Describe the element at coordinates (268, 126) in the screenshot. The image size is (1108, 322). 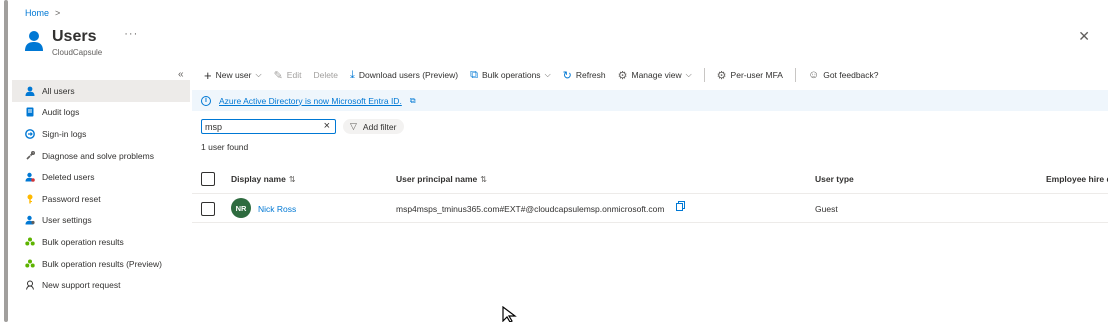
I see `search-input: msp ×` at that location.